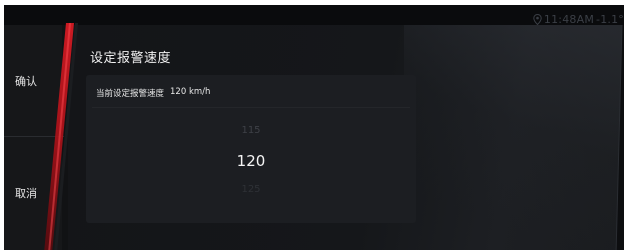  What do you see at coordinates (537, 19) in the screenshot?
I see `location-pin-icon` at bounding box center [537, 19].